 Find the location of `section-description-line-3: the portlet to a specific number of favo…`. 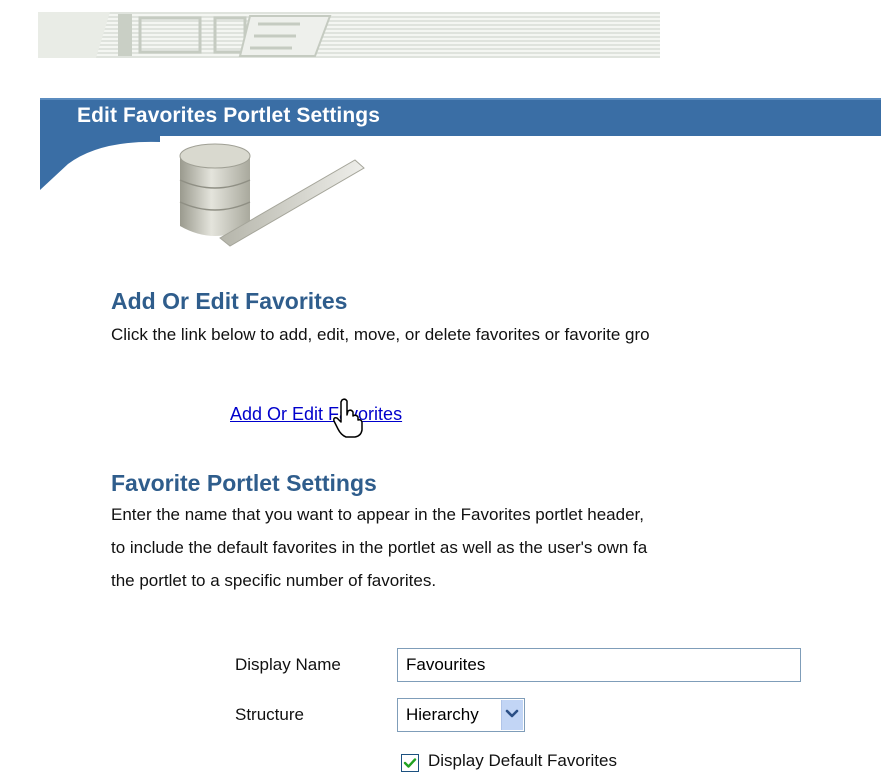

section-description-line-3: the portlet to a specific number of favo… is located at coordinates (274, 580).